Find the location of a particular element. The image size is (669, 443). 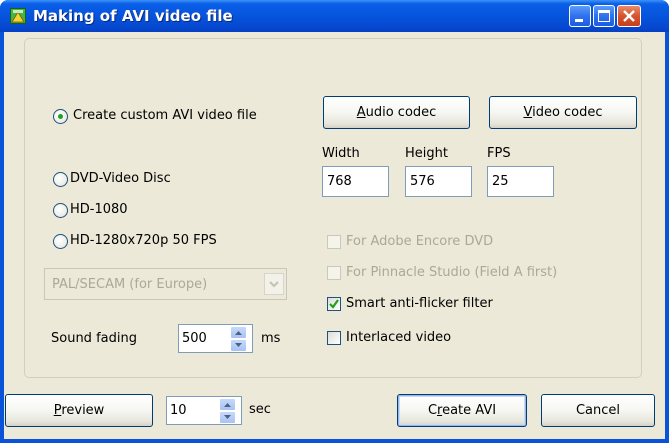

dropdown-arrow-button is located at coordinates (274, 284).